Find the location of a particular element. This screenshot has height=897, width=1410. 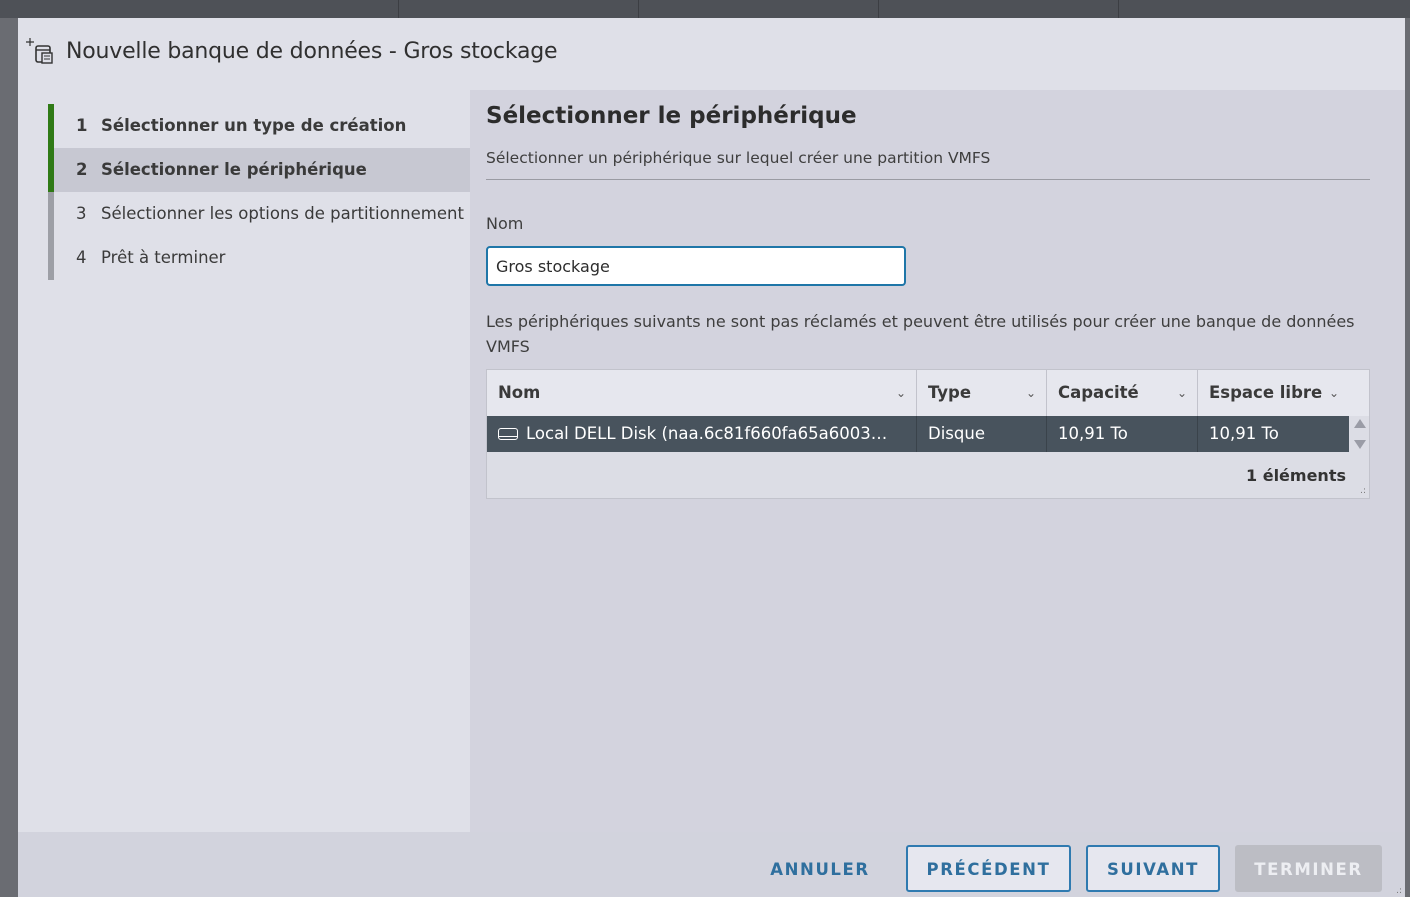

step-4: 4 Prêt à terminer is located at coordinates (259, 258).